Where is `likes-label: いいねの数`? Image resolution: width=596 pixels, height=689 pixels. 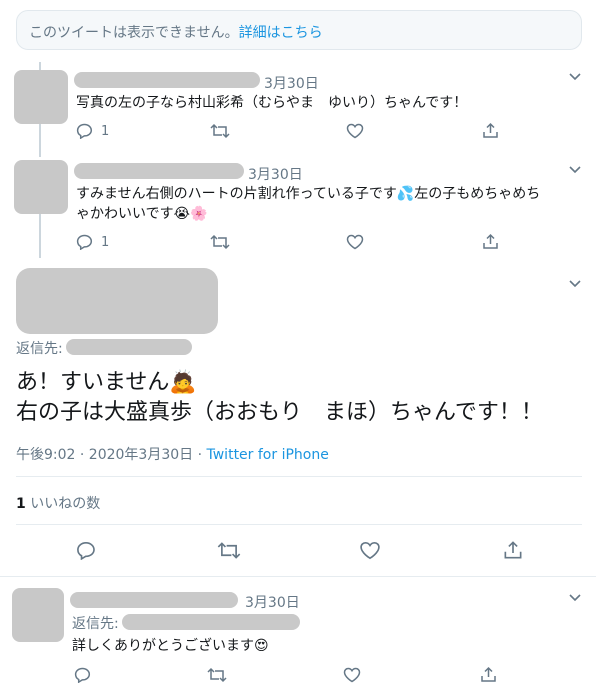 likes-label: いいねの数 is located at coordinates (65, 504).